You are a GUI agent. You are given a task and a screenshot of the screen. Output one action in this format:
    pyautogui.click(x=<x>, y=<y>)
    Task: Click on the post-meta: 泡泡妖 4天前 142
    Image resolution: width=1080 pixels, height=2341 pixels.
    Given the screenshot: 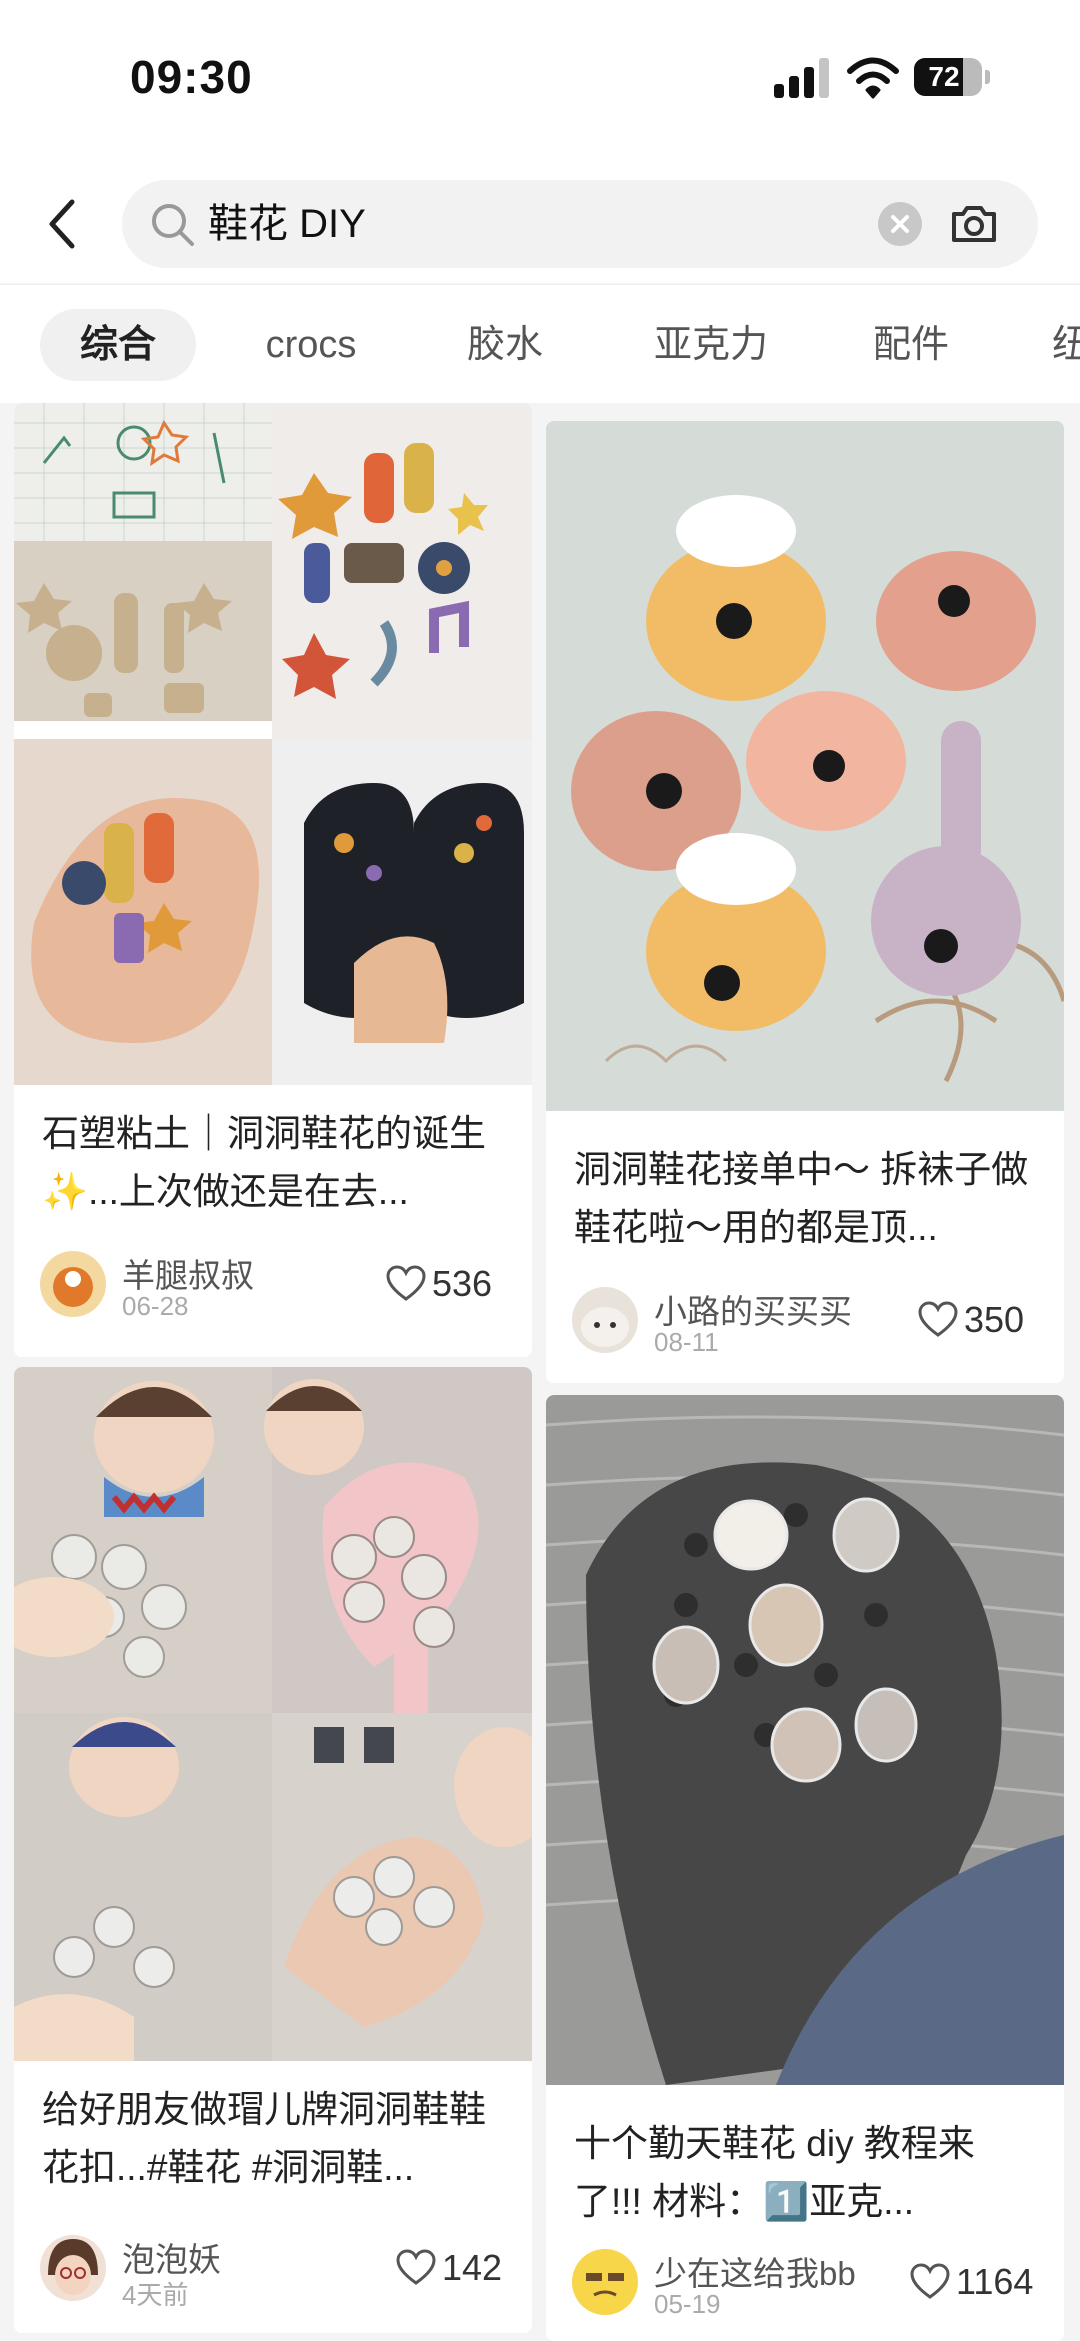 What is the action you would take?
    pyautogui.click(x=273, y=2270)
    